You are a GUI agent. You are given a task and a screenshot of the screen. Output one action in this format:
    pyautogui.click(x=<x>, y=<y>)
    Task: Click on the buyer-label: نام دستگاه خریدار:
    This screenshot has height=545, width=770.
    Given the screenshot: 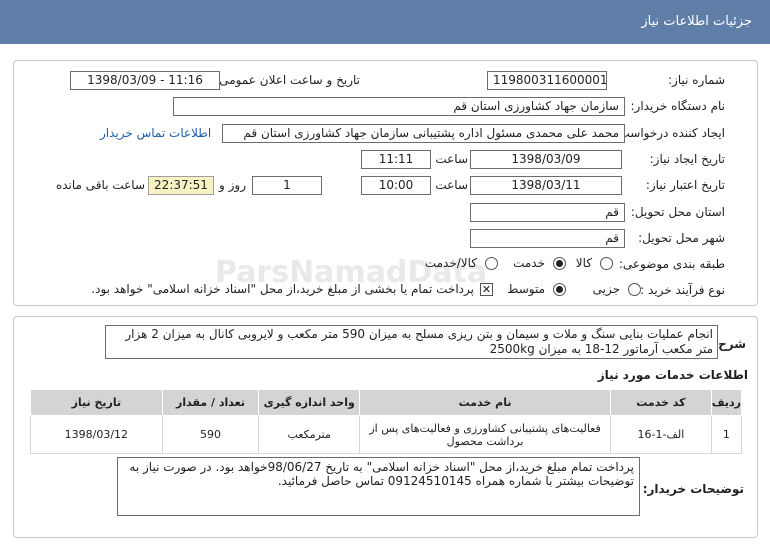 What is the action you would take?
    pyautogui.click(x=678, y=106)
    